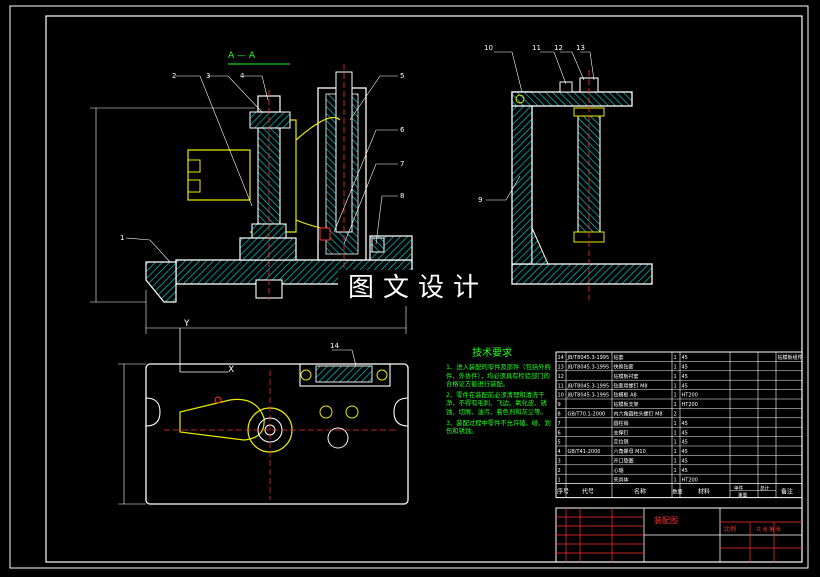 The width and height of the screenshot is (820, 577). What do you see at coordinates (559, 471) in the screenshot?
I see `bom-cell-seq: 2` at bounding box center [559, 471].